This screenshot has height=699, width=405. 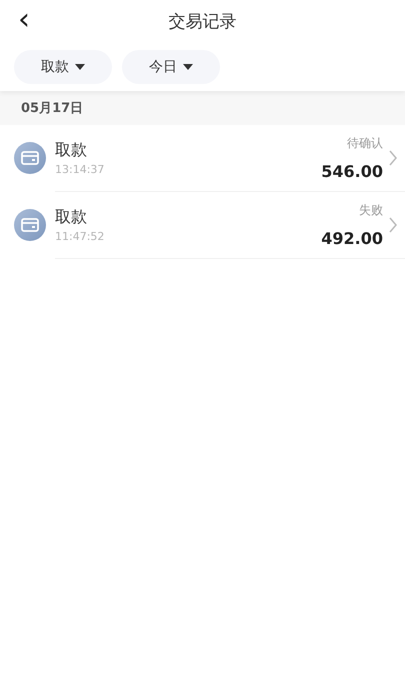 I want to click on filter-dropdown: 今日, so click(x=171, y=67).